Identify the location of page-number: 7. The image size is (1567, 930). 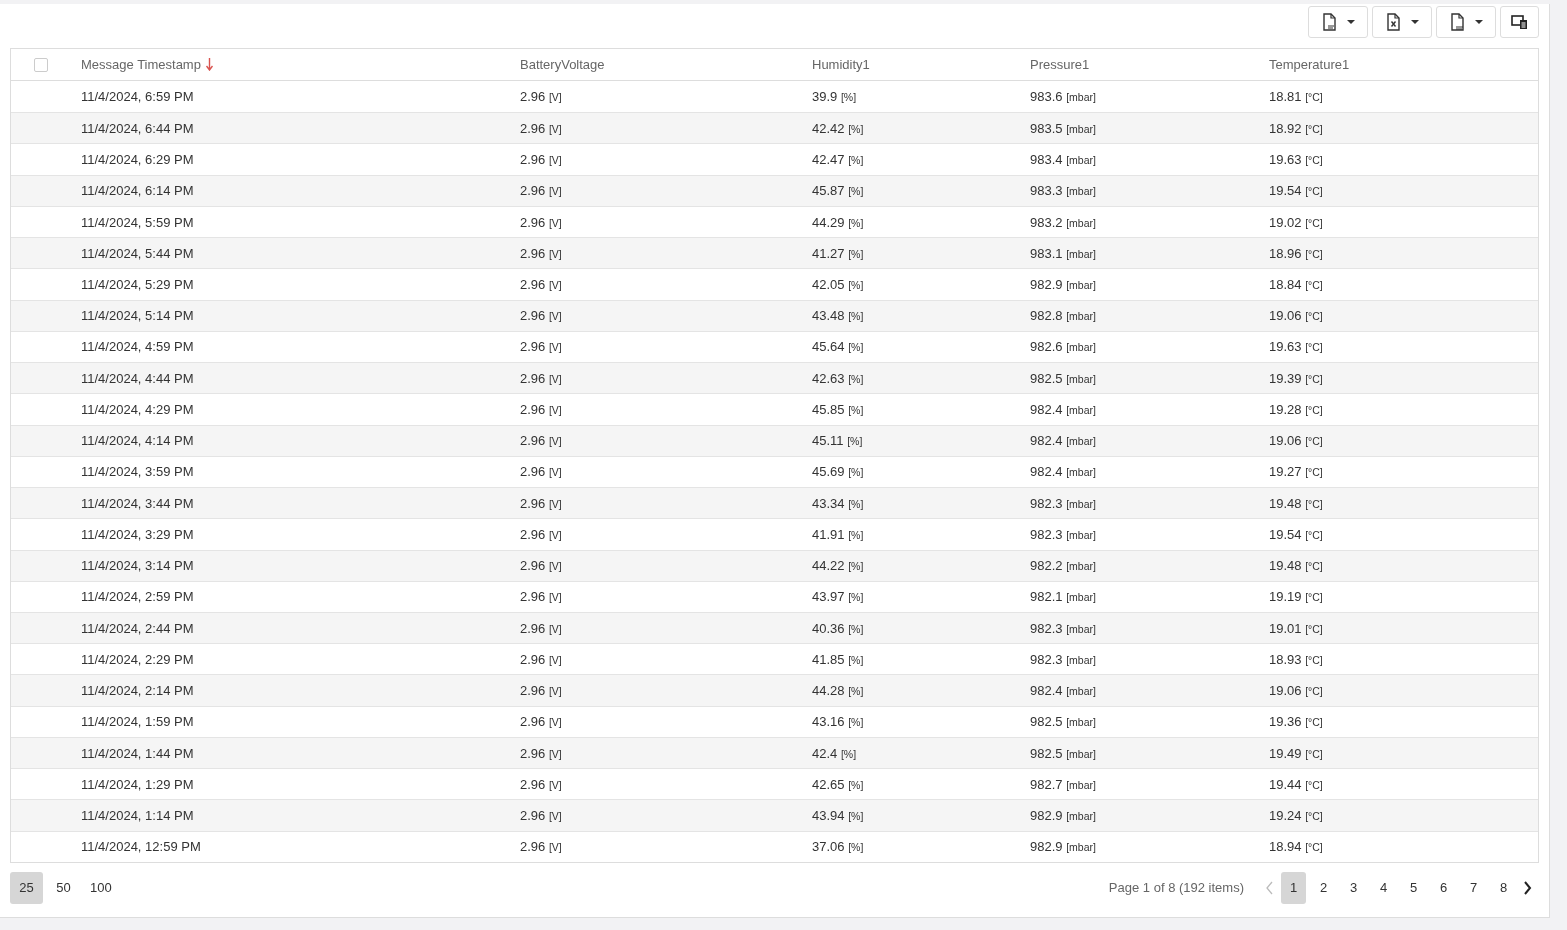
(1473, 887).